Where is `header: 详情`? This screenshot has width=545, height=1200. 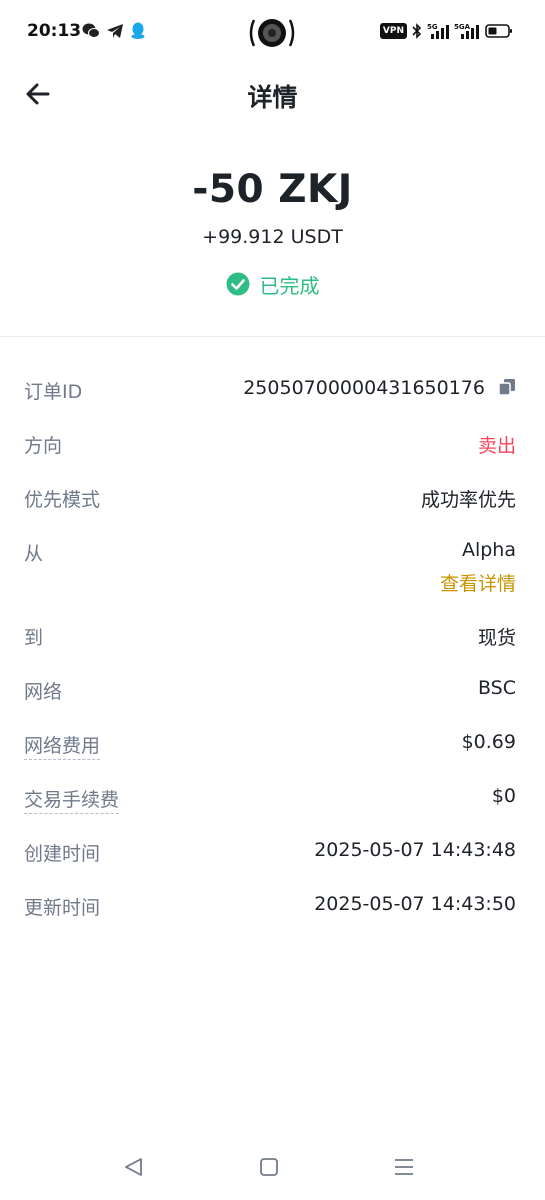 header: 详情 is located at coordinates (272, 97).